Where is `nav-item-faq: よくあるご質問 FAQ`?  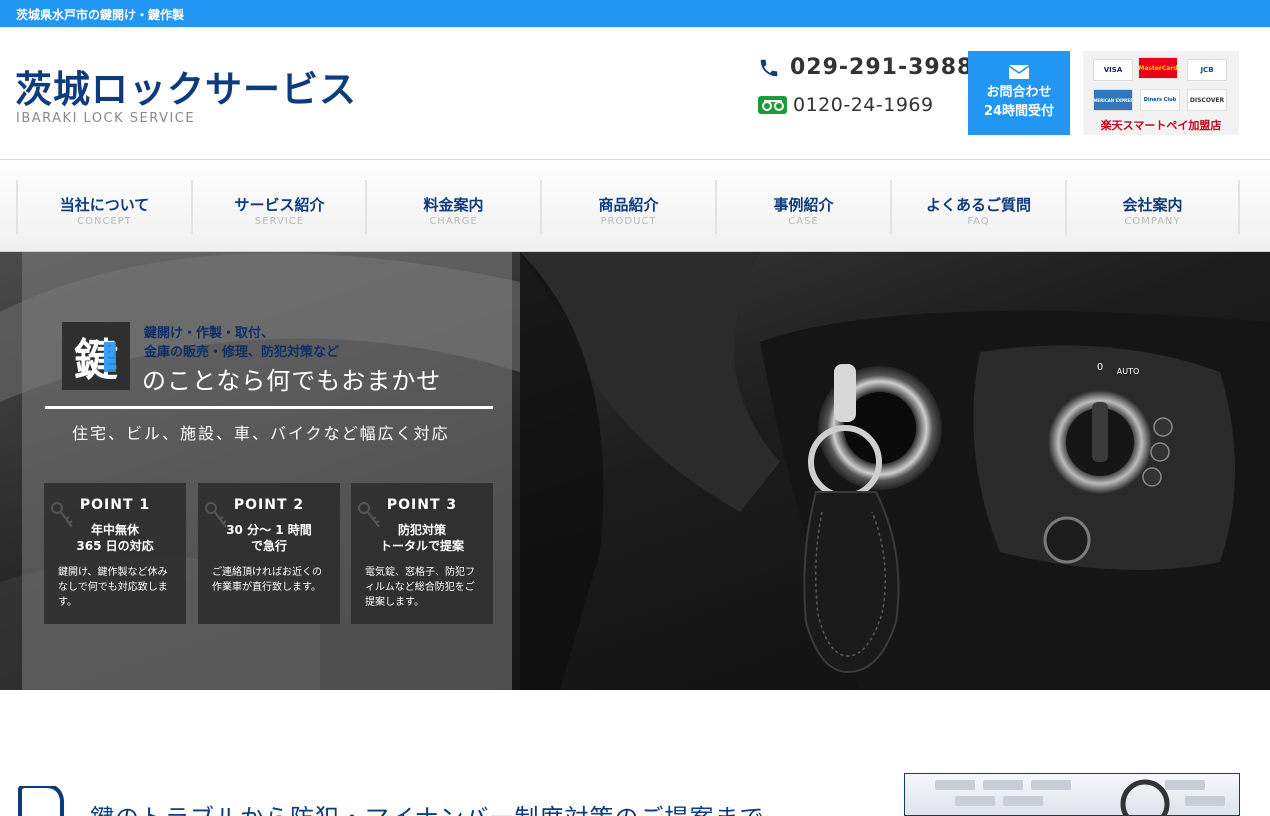
nav-item-faq: よくあるご質問 FAQ is located at coordinates (977, 207).